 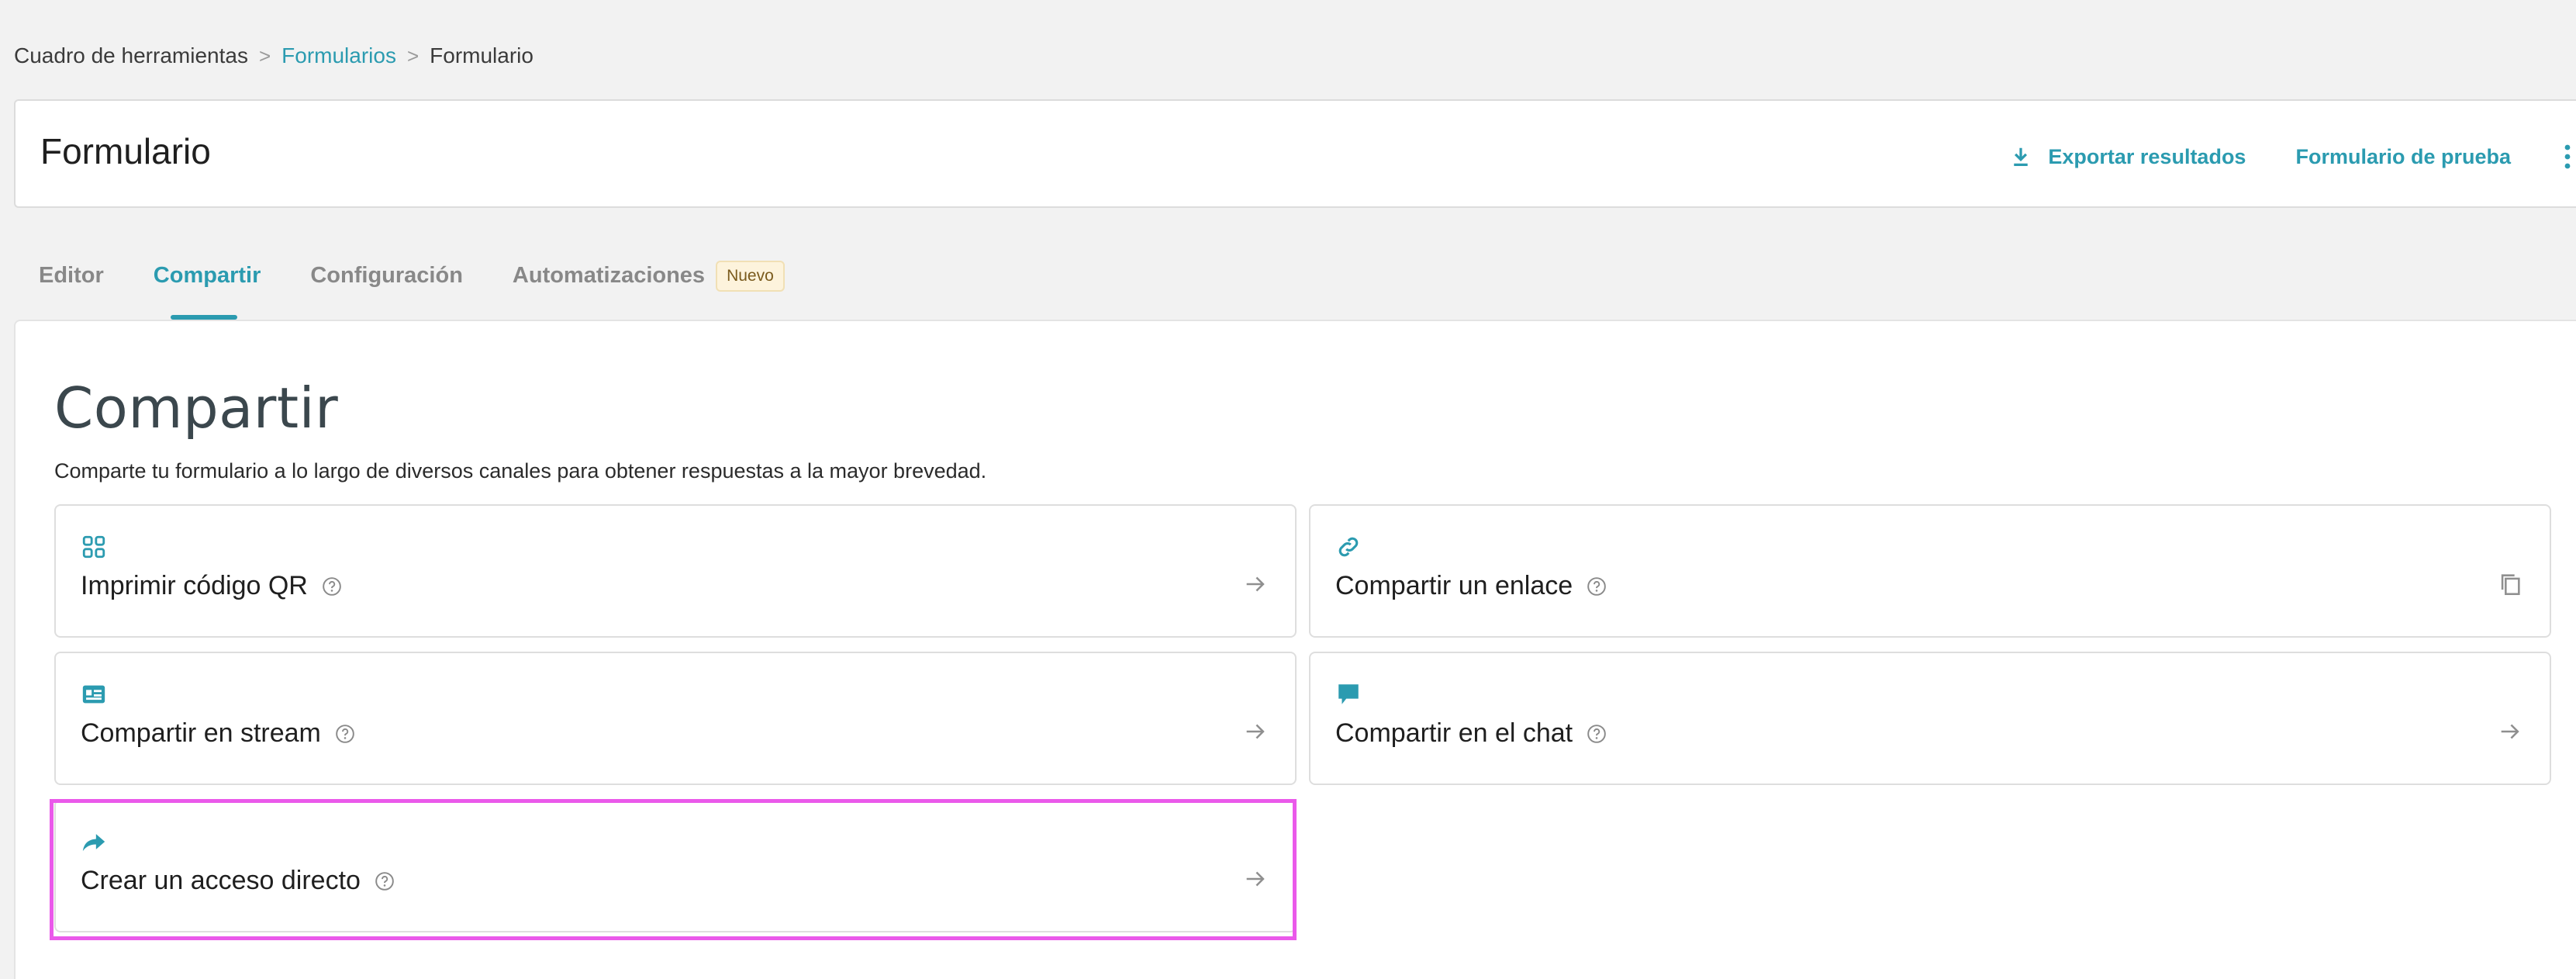 What do you see at coordinates (482, 55) in the screenshot?
I see `breadcrumb-item-current: Formulario` at bounding box center [482, 55].